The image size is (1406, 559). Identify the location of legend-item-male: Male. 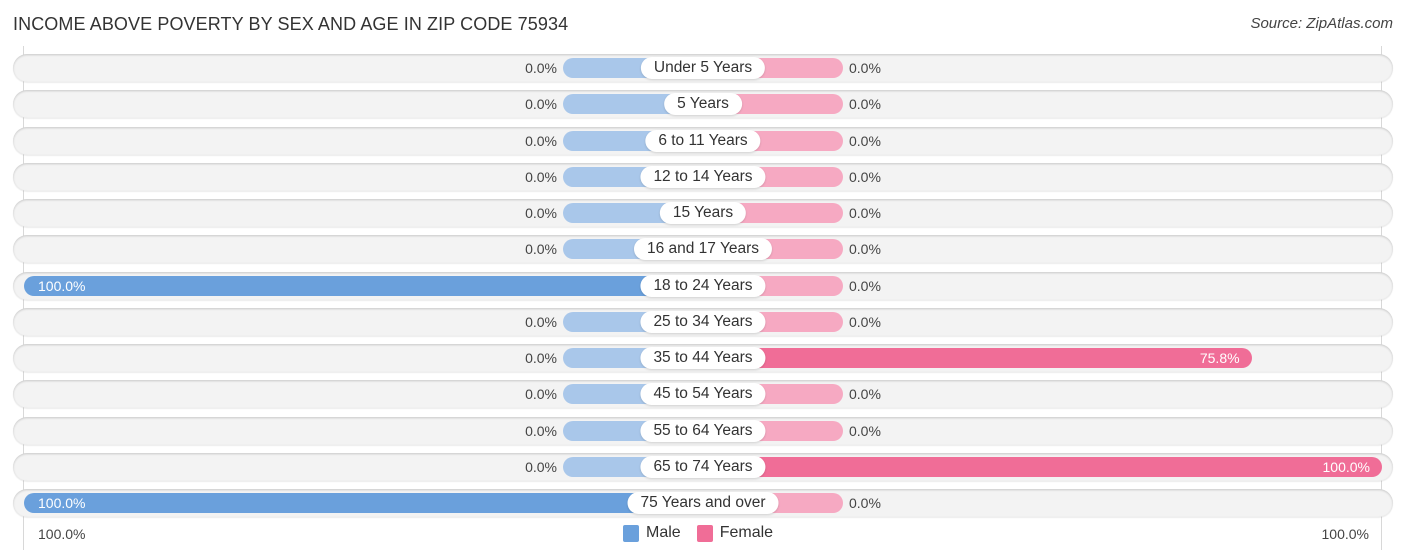
(652, 533).